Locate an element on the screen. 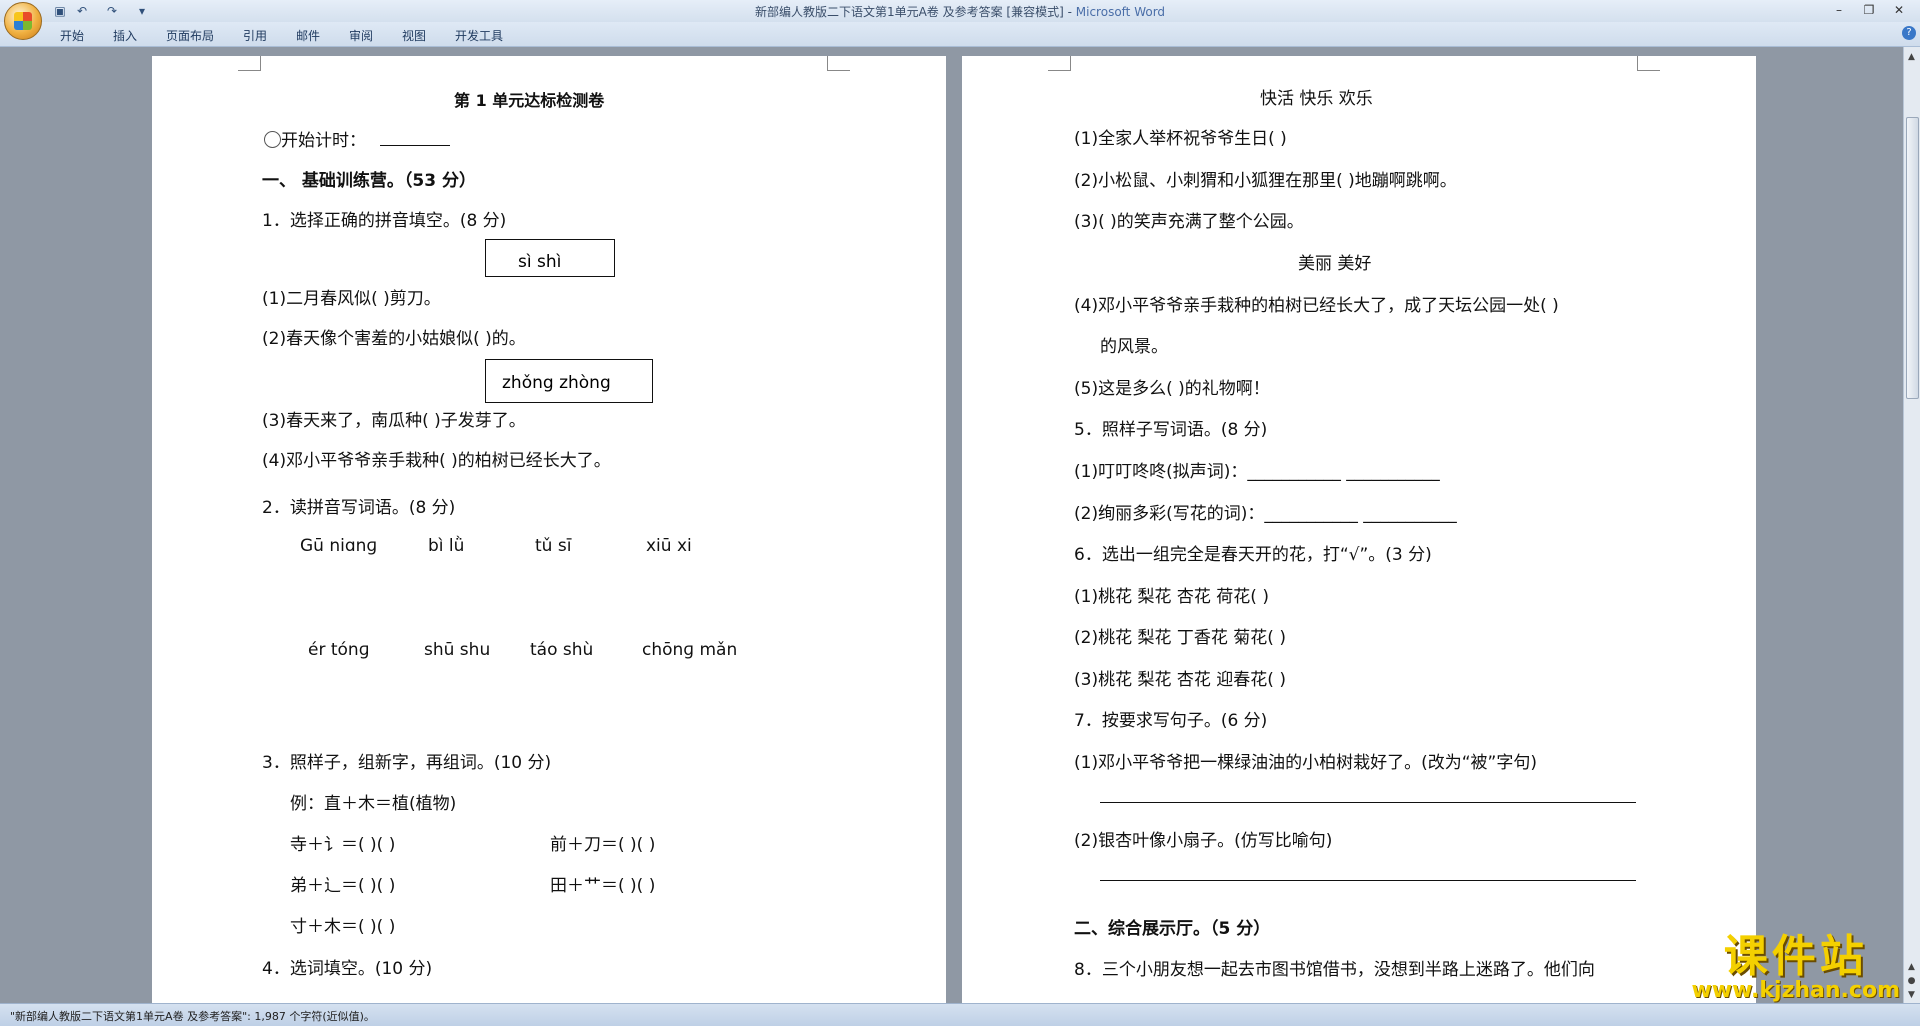 The height and width of the screenshot is (1026, 1920). pinyin-item: táo shù is located at coordinates (562, 650).